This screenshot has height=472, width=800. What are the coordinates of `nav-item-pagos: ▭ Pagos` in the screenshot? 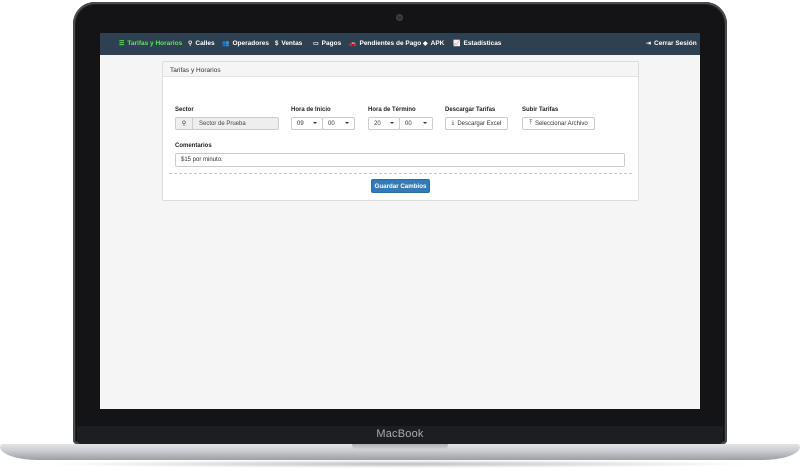 It's located at (327, 43).